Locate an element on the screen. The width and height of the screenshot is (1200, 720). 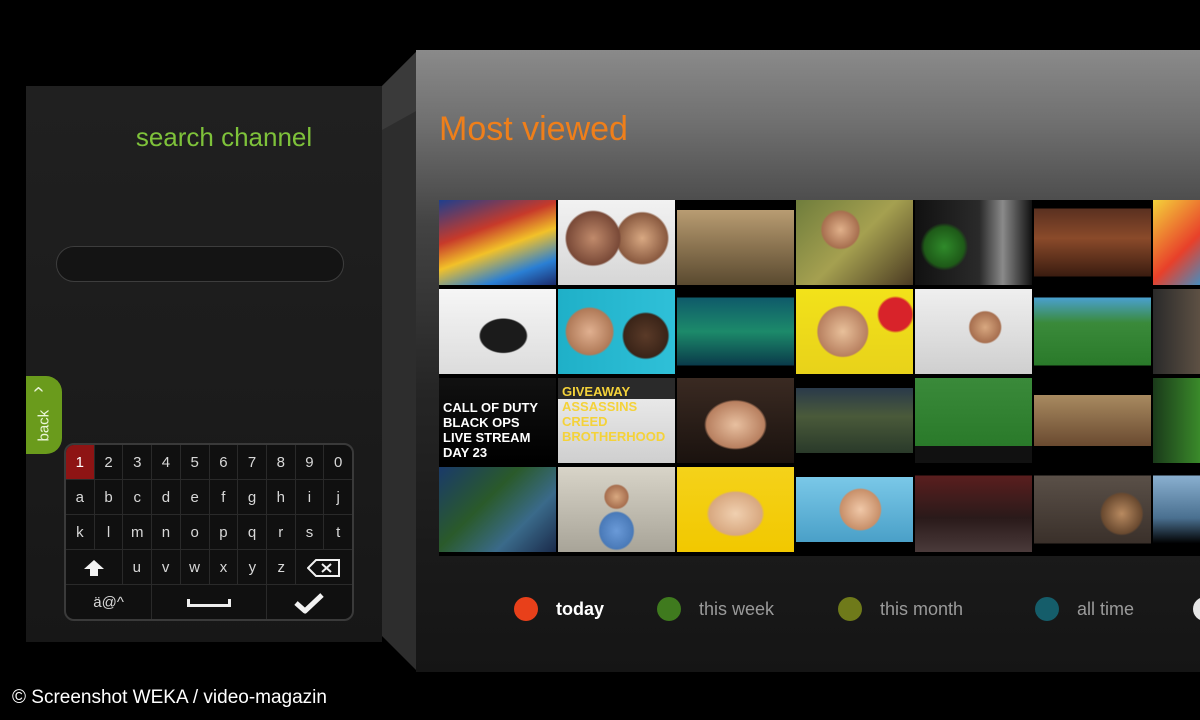
filter-all-time: all time is located at coordinates (1084, 609).